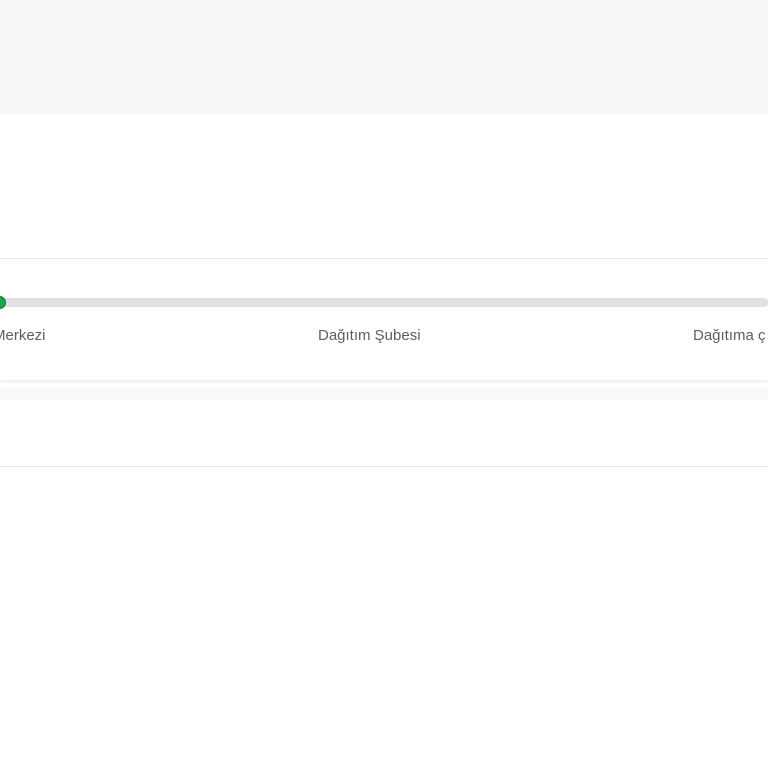 This screenshot has height=768, width=768. I want to click on section-divider, so click(384, 466).